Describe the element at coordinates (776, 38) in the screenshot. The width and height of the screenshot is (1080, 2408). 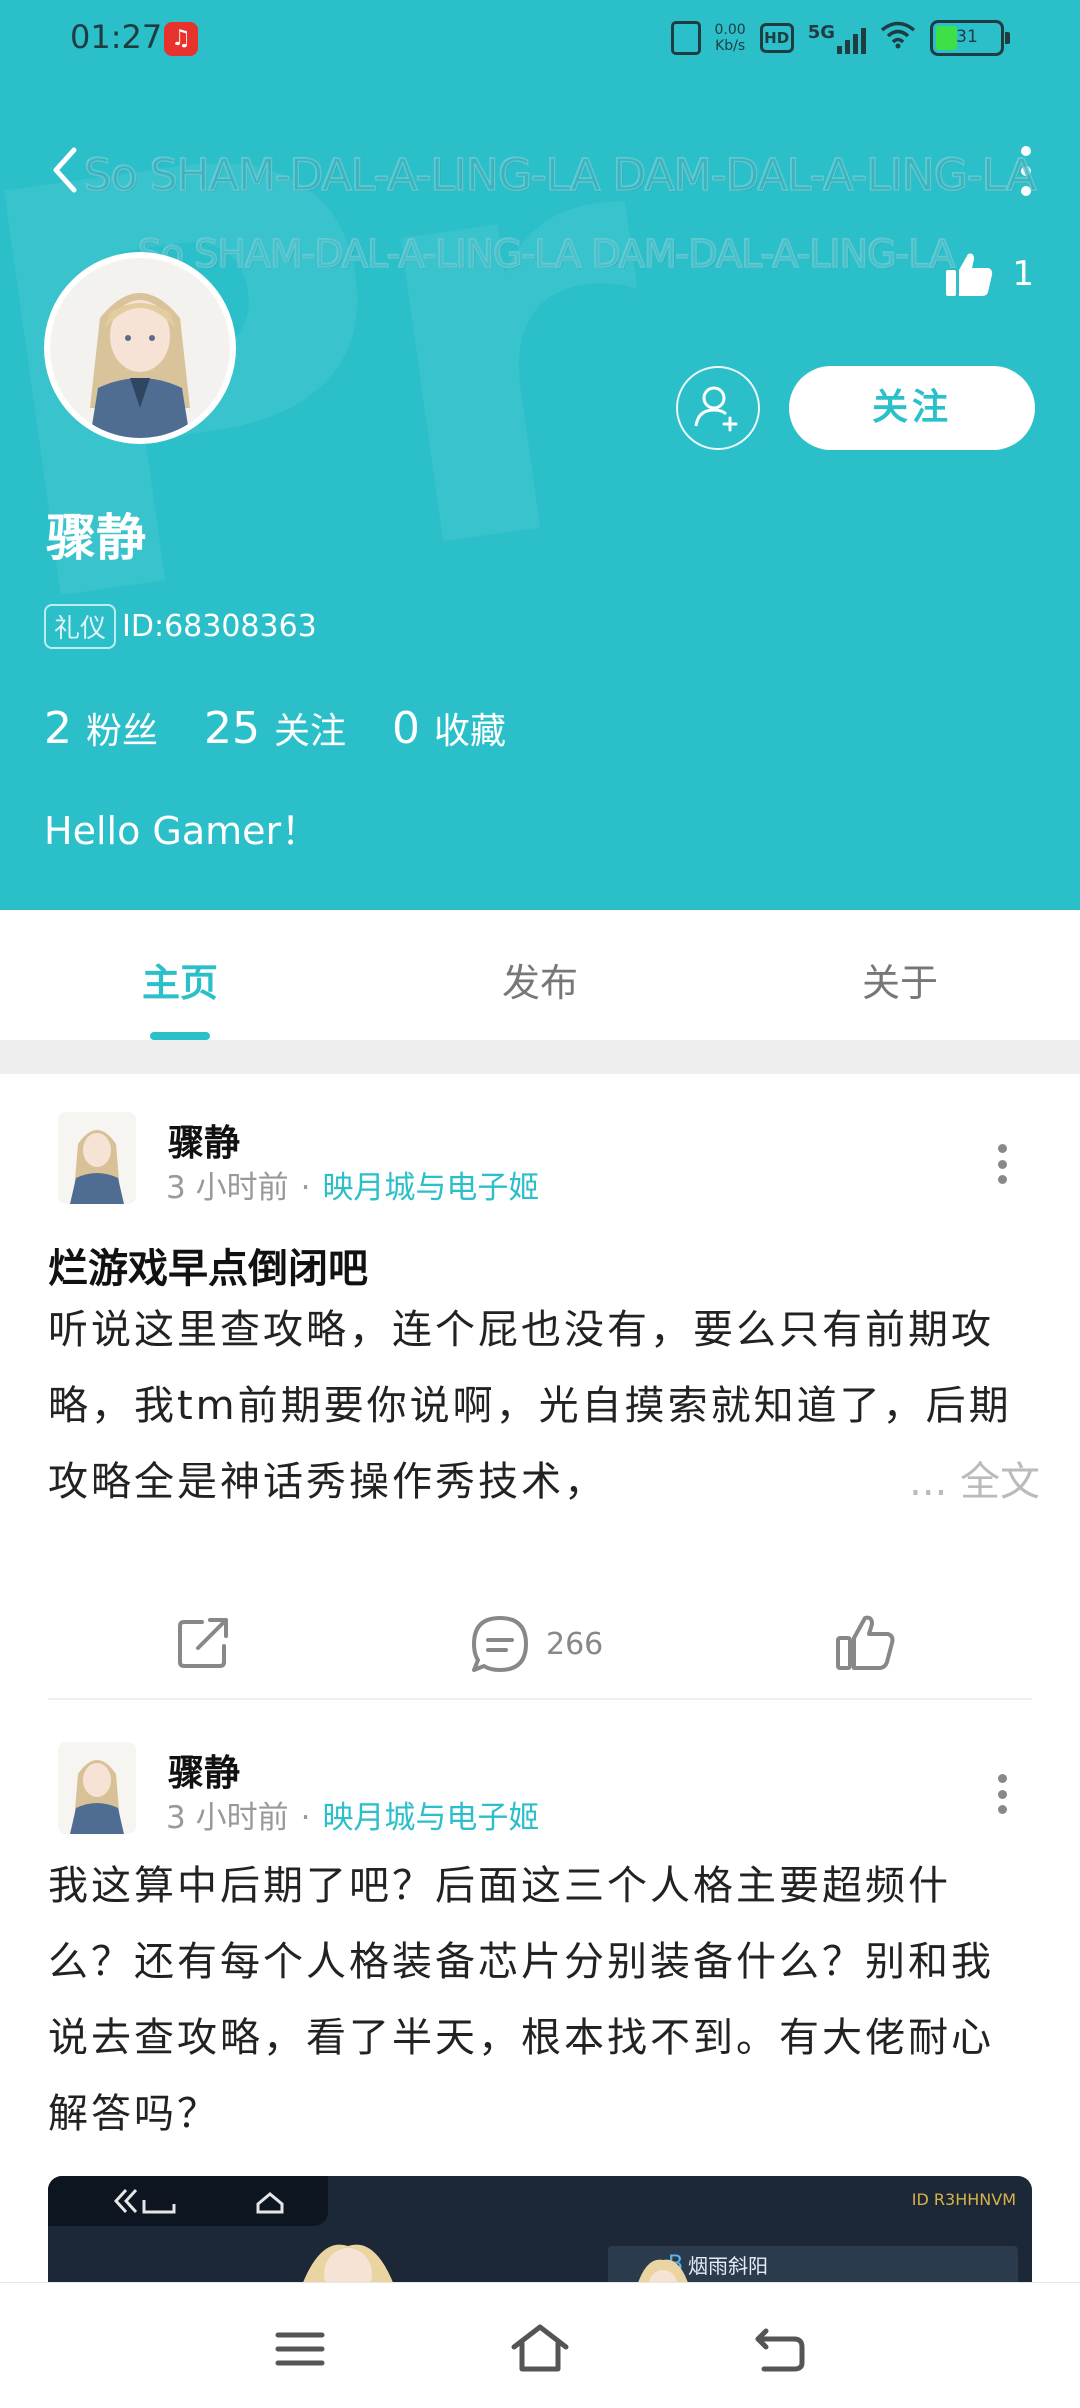
I see `hd-icon: HD` at that location.